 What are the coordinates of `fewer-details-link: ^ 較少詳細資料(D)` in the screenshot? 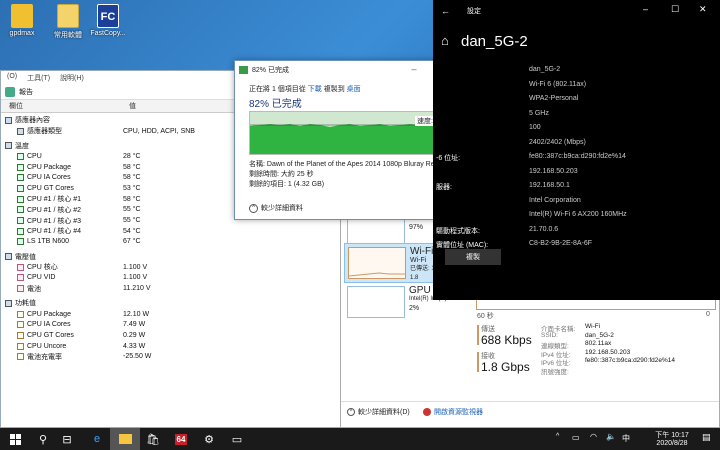 It's located at (378, 412).